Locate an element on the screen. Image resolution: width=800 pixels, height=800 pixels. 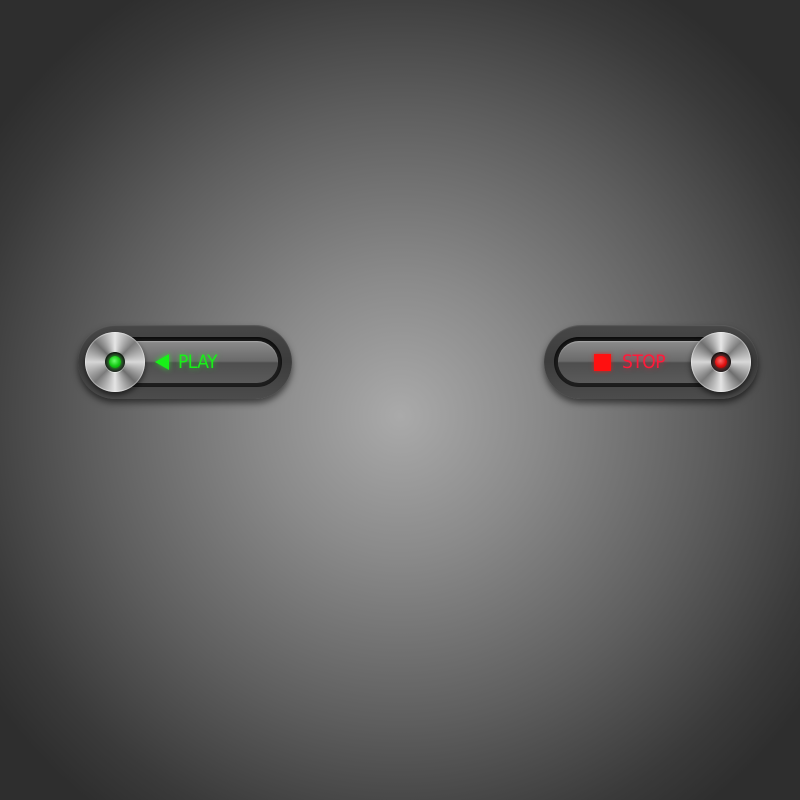
stop-label: STOP is located at coordinates (644, 362).